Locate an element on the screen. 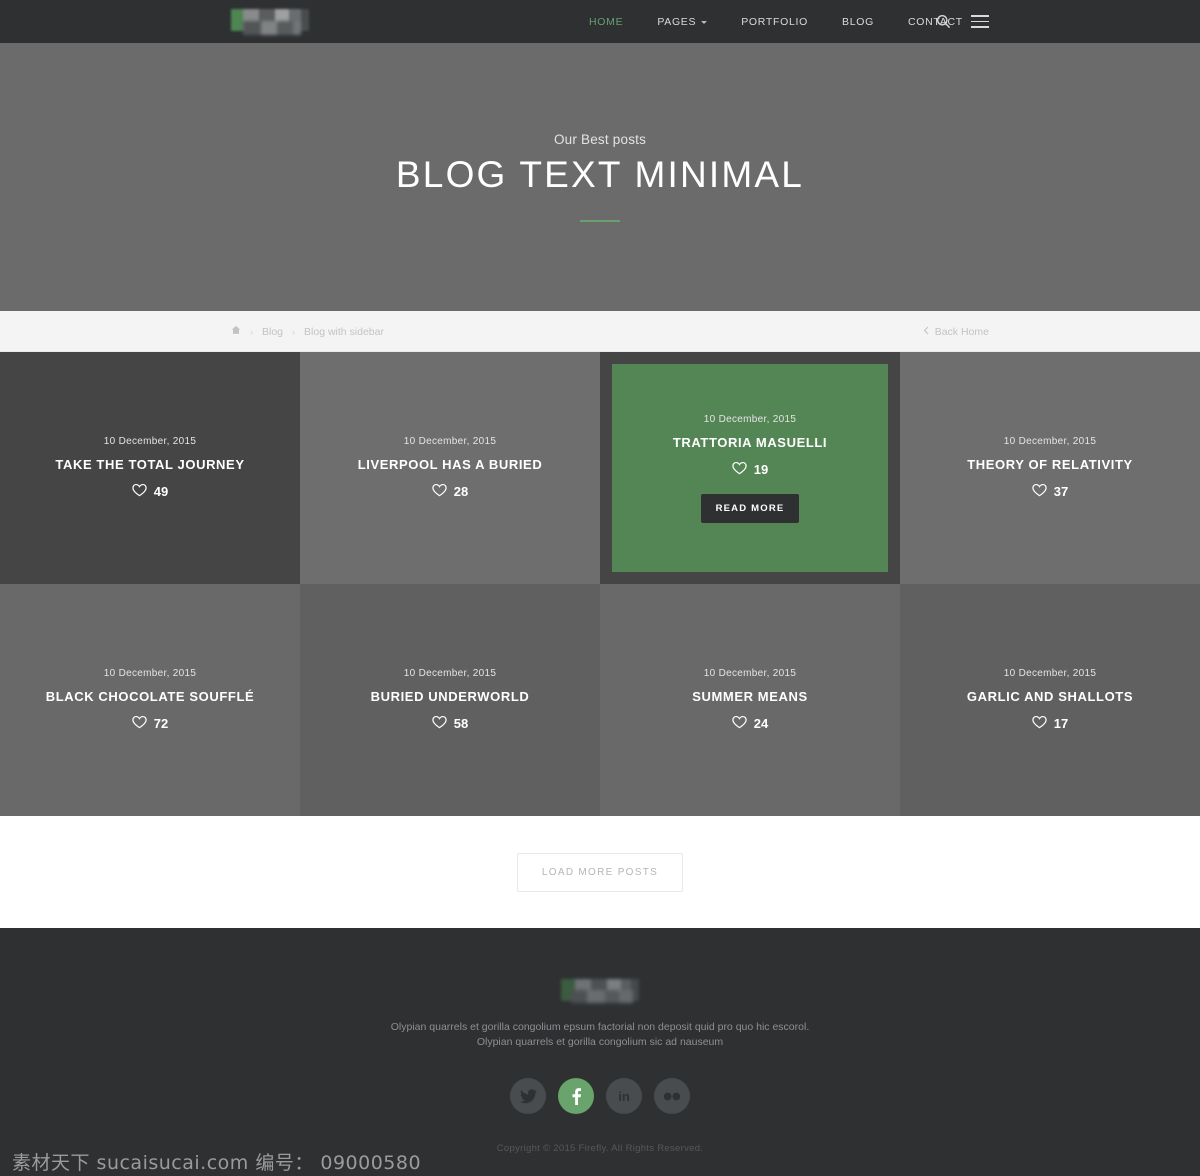 This screenshot has height=1176, width=1200. header-actions is located at coordinates (962, 21).